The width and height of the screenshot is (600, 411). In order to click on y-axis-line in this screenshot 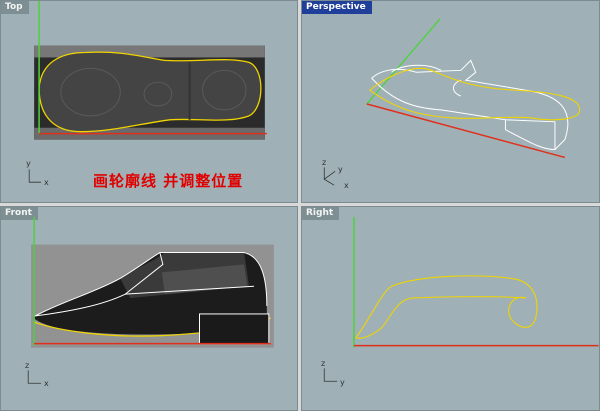, I will do `click(403, 61)`.